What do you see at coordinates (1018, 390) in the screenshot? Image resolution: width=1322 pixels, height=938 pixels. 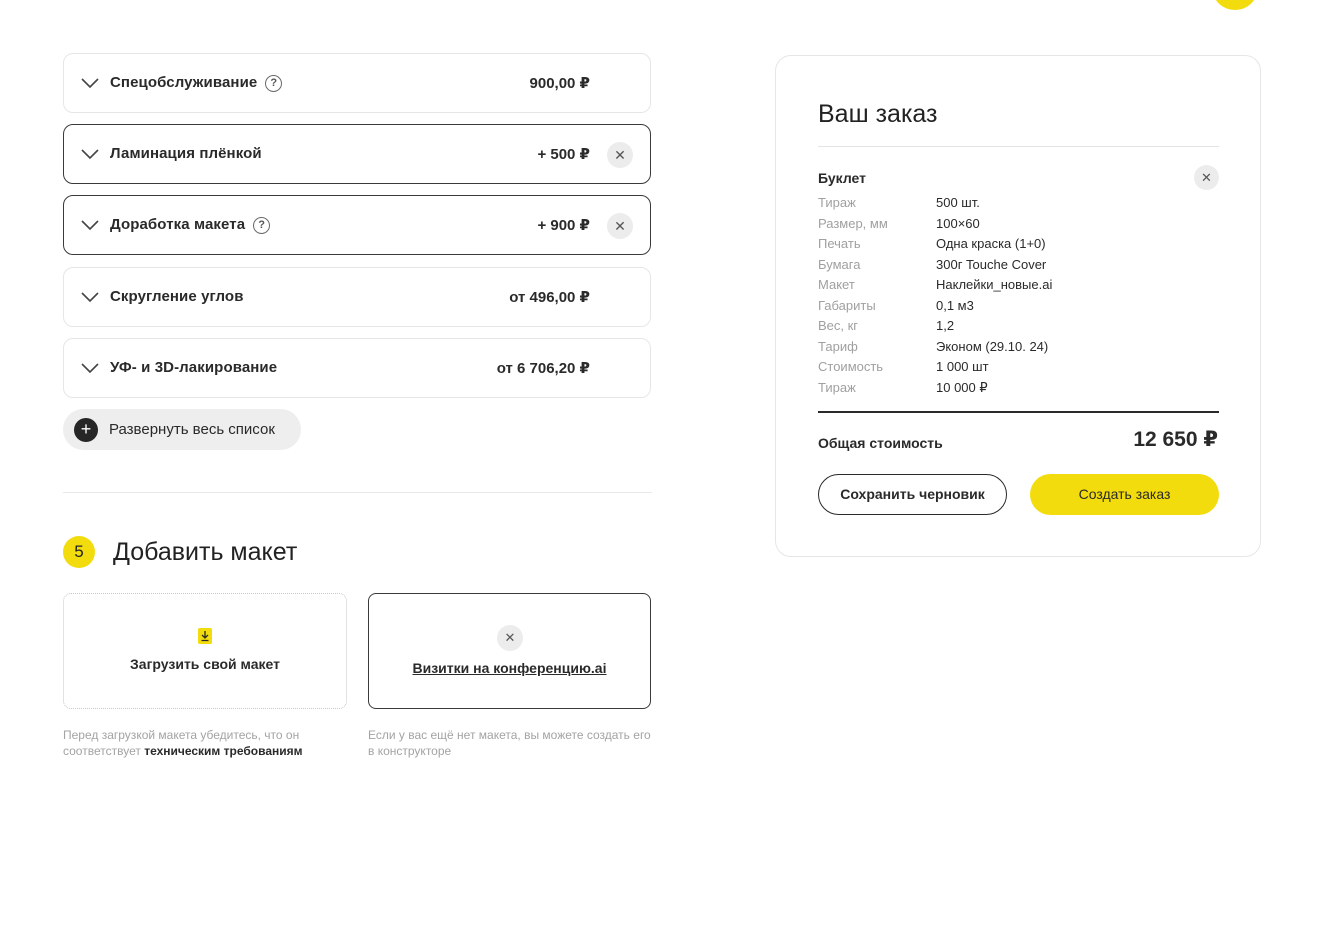 I see `spec-row: Тираж 10 000 ₽` at bounding box center [1018, 390].